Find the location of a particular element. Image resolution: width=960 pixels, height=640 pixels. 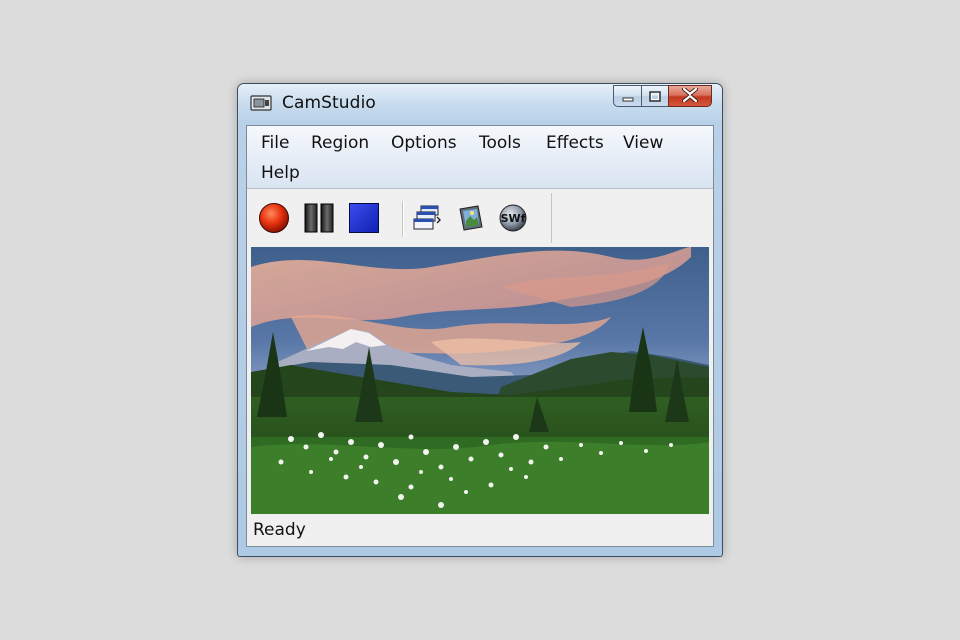

swf-label: SWf is located at coordinates (513, 218).